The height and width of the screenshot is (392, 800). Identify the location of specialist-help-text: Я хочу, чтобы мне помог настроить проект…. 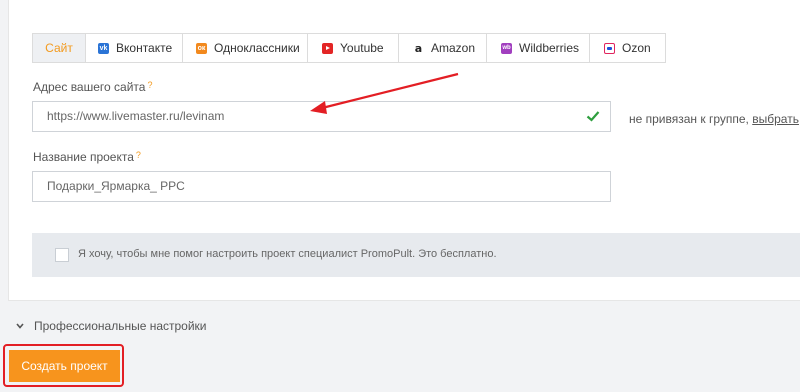
(287, 254).